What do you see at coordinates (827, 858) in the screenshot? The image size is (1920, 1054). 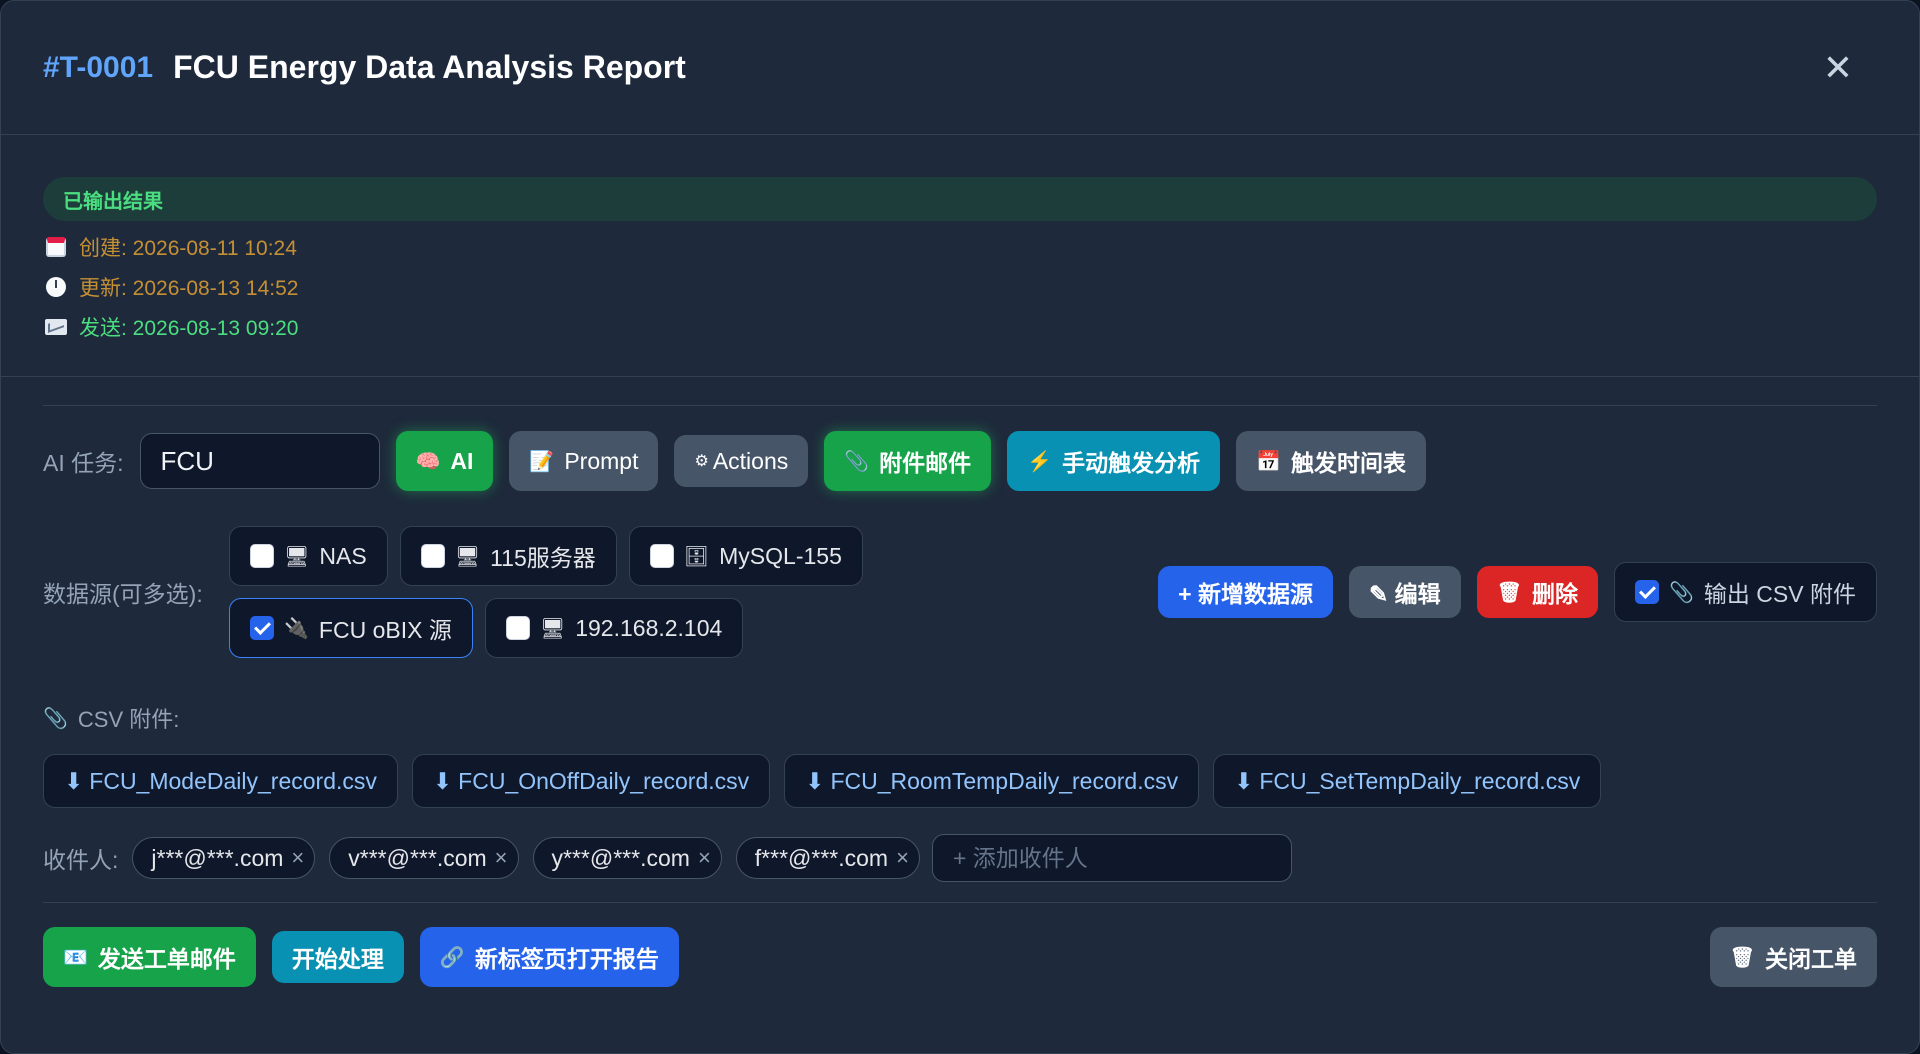 I see `recipient-tag: f***@***.com ×` at bounding box center [827, 858].